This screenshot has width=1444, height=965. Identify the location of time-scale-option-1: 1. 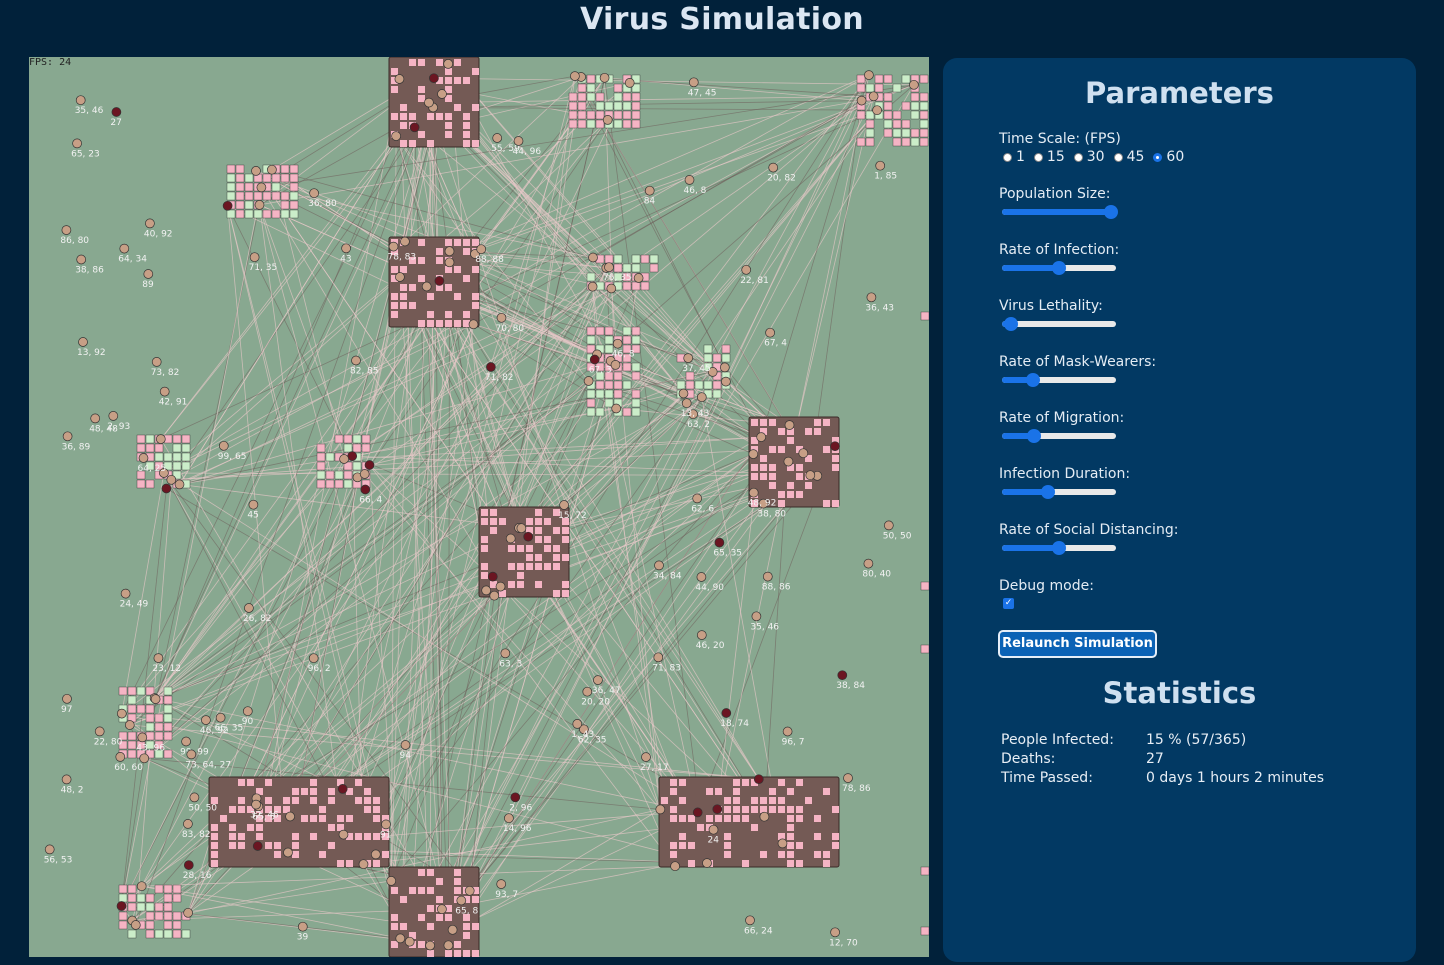
(1014, 157).